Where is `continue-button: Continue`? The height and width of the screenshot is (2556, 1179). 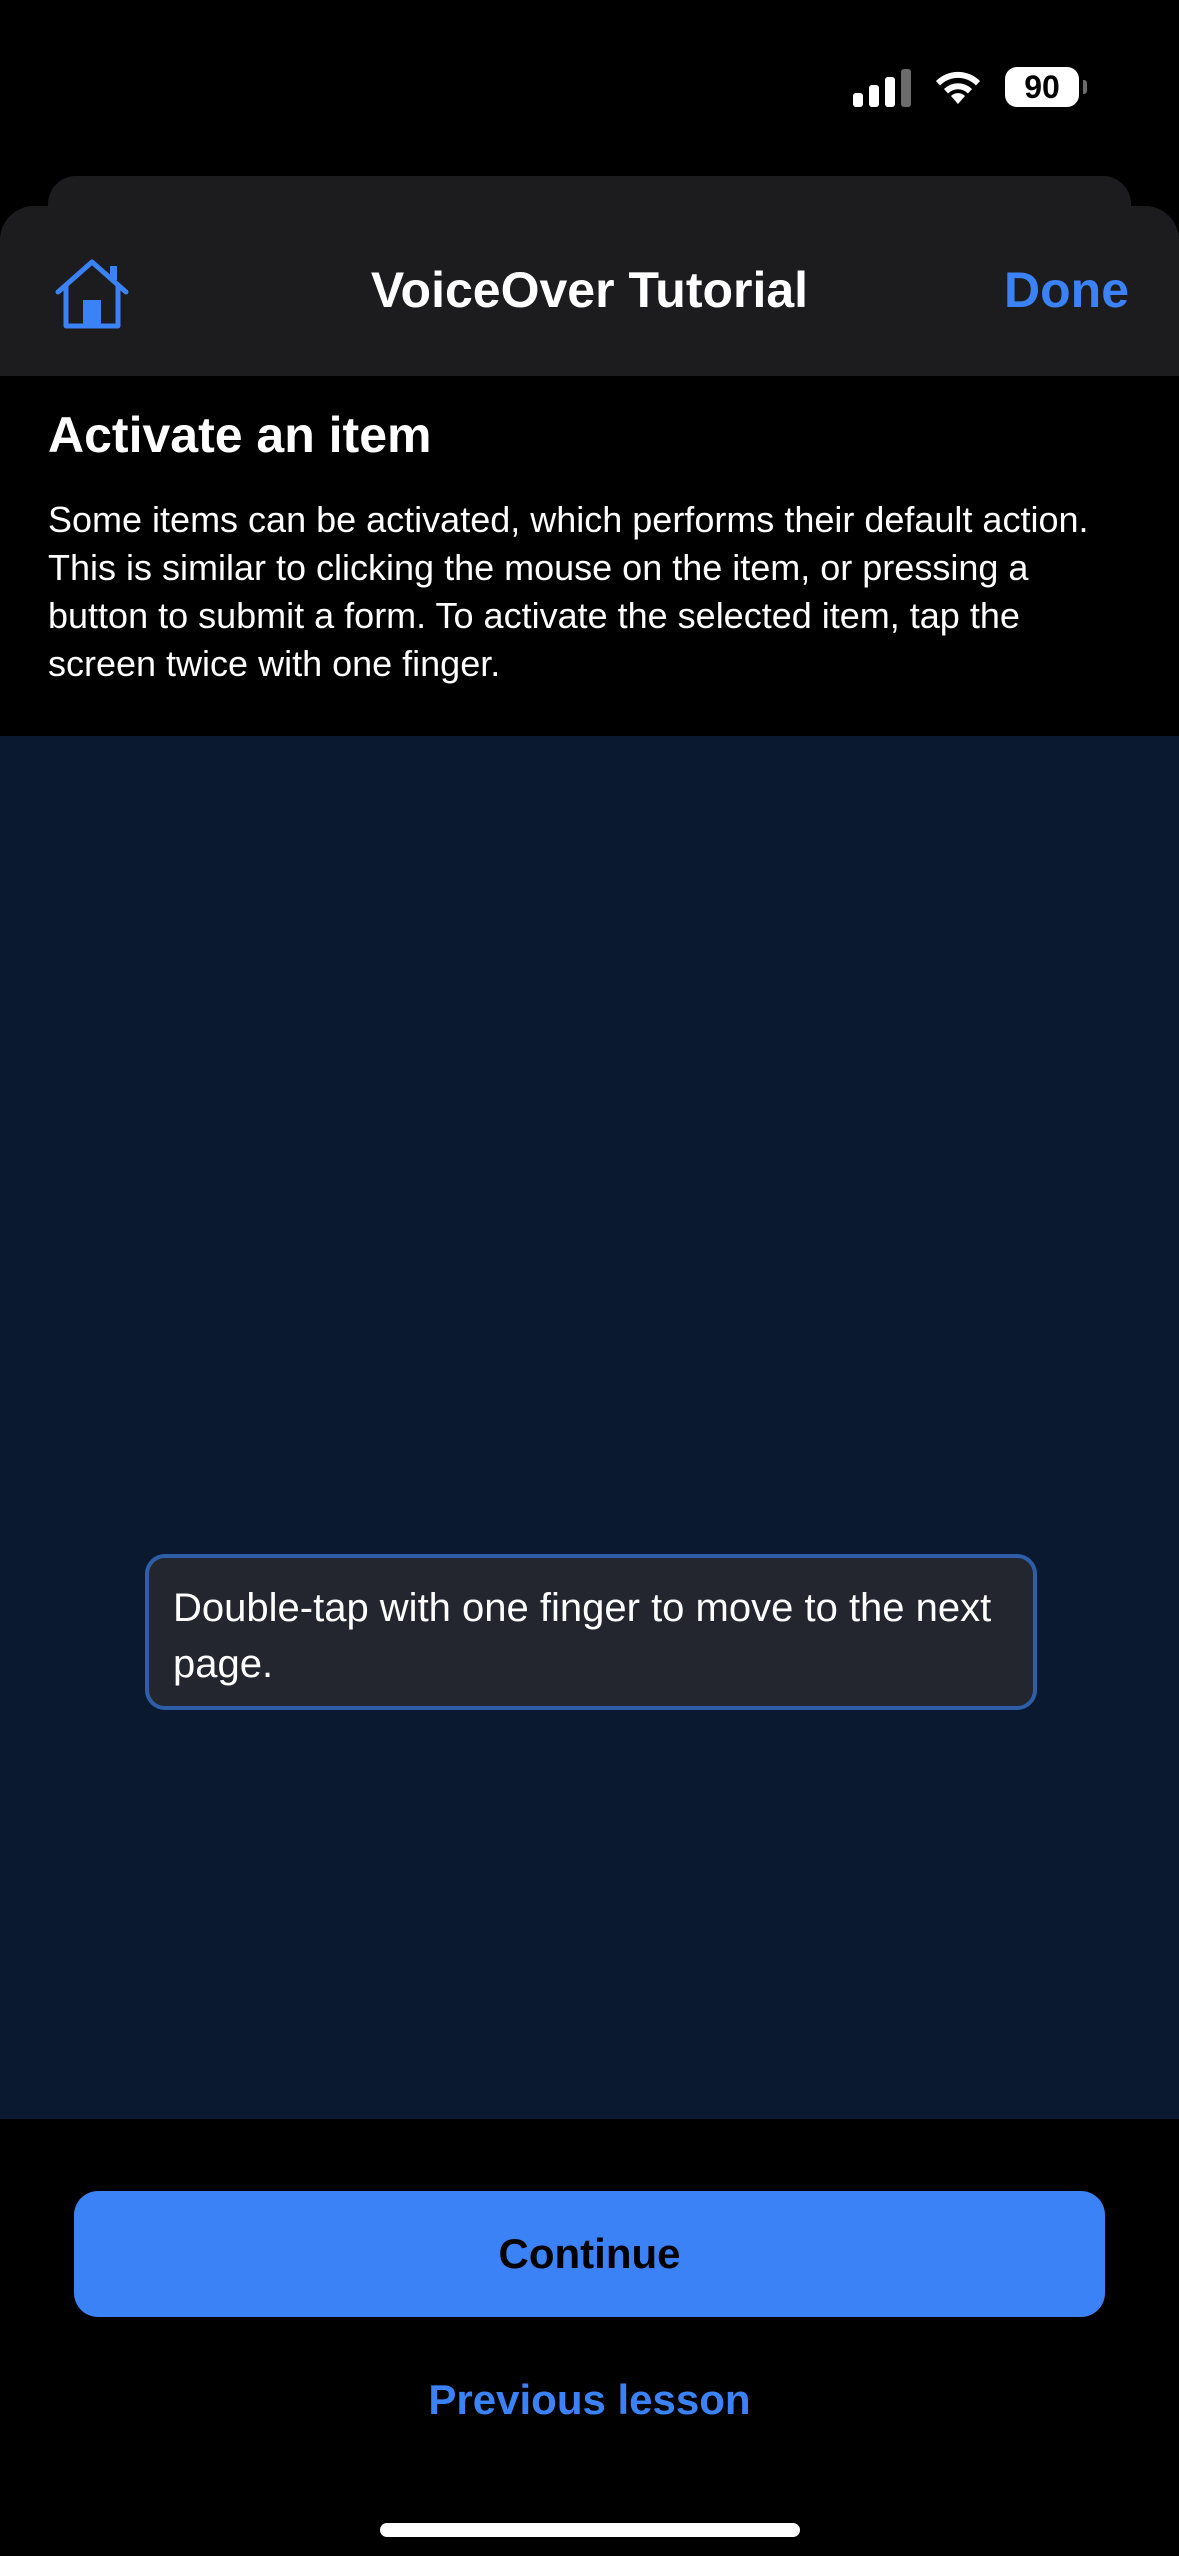
continue-button: Continue is located at coordinates (589, 2254).